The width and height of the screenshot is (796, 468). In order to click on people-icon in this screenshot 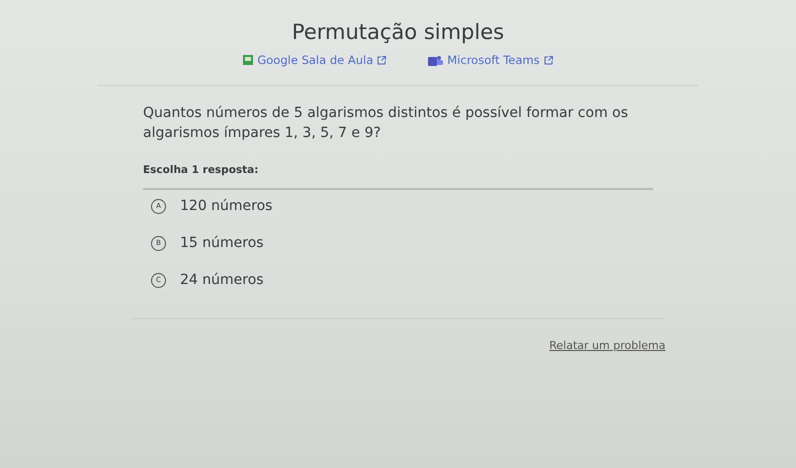, I will do `click(436, 60)`.